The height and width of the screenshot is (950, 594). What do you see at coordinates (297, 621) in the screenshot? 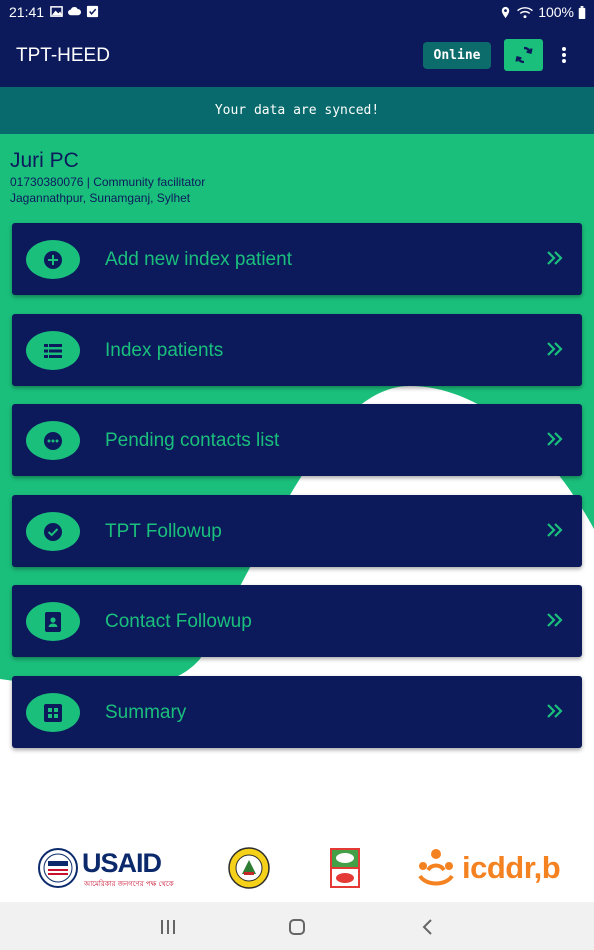
I see `menu-contact-followup: Contact Followup` at bounding box center [297, 621].